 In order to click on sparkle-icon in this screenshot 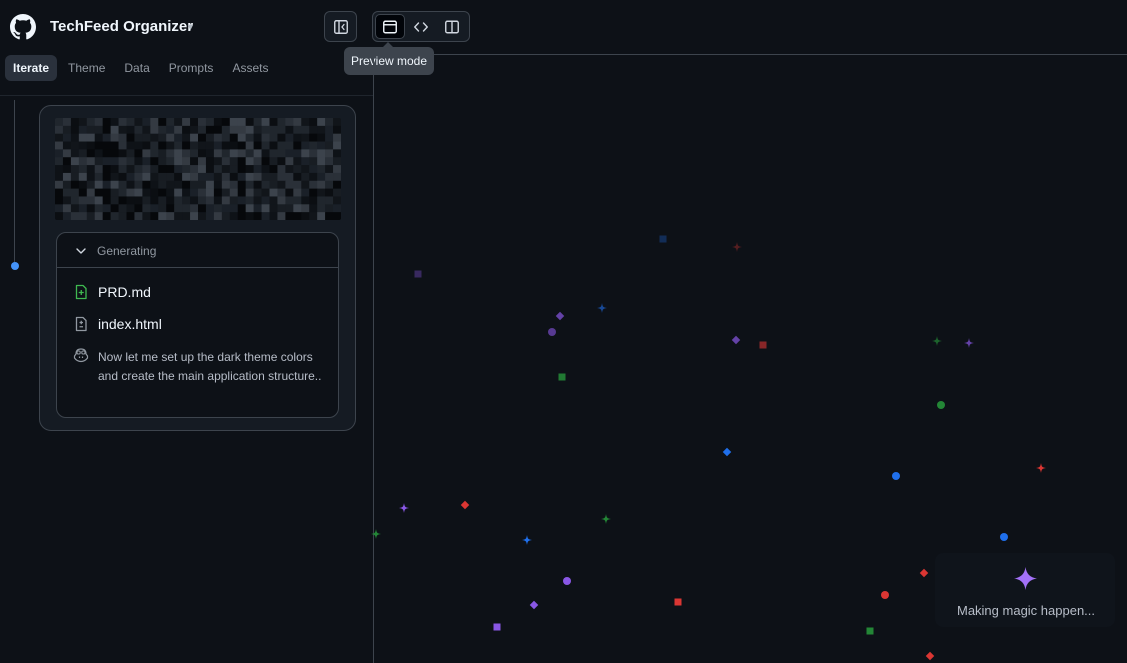, I will do `click(1025, 578)`.